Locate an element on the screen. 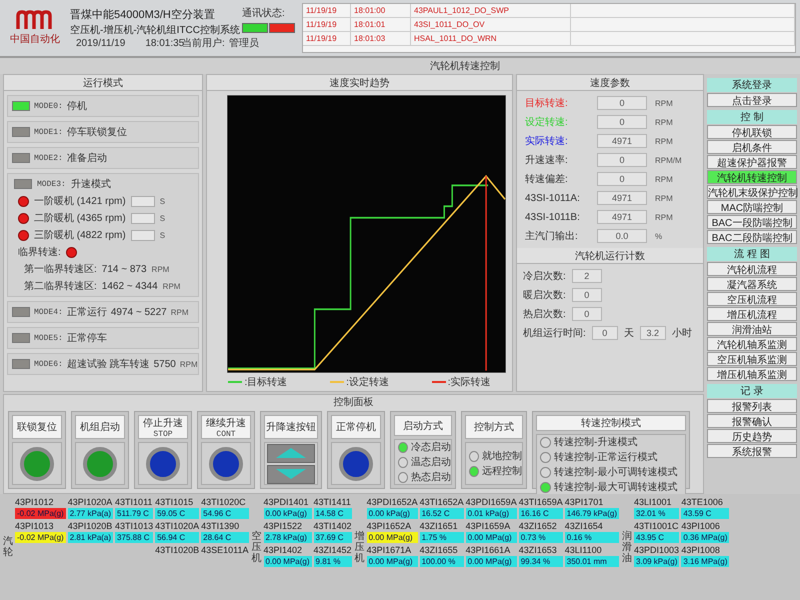 Image resolution: width=800 pixels, height=600 pixels. nav-item: 增压机轴系监测 is located at coordinates (752, 374).